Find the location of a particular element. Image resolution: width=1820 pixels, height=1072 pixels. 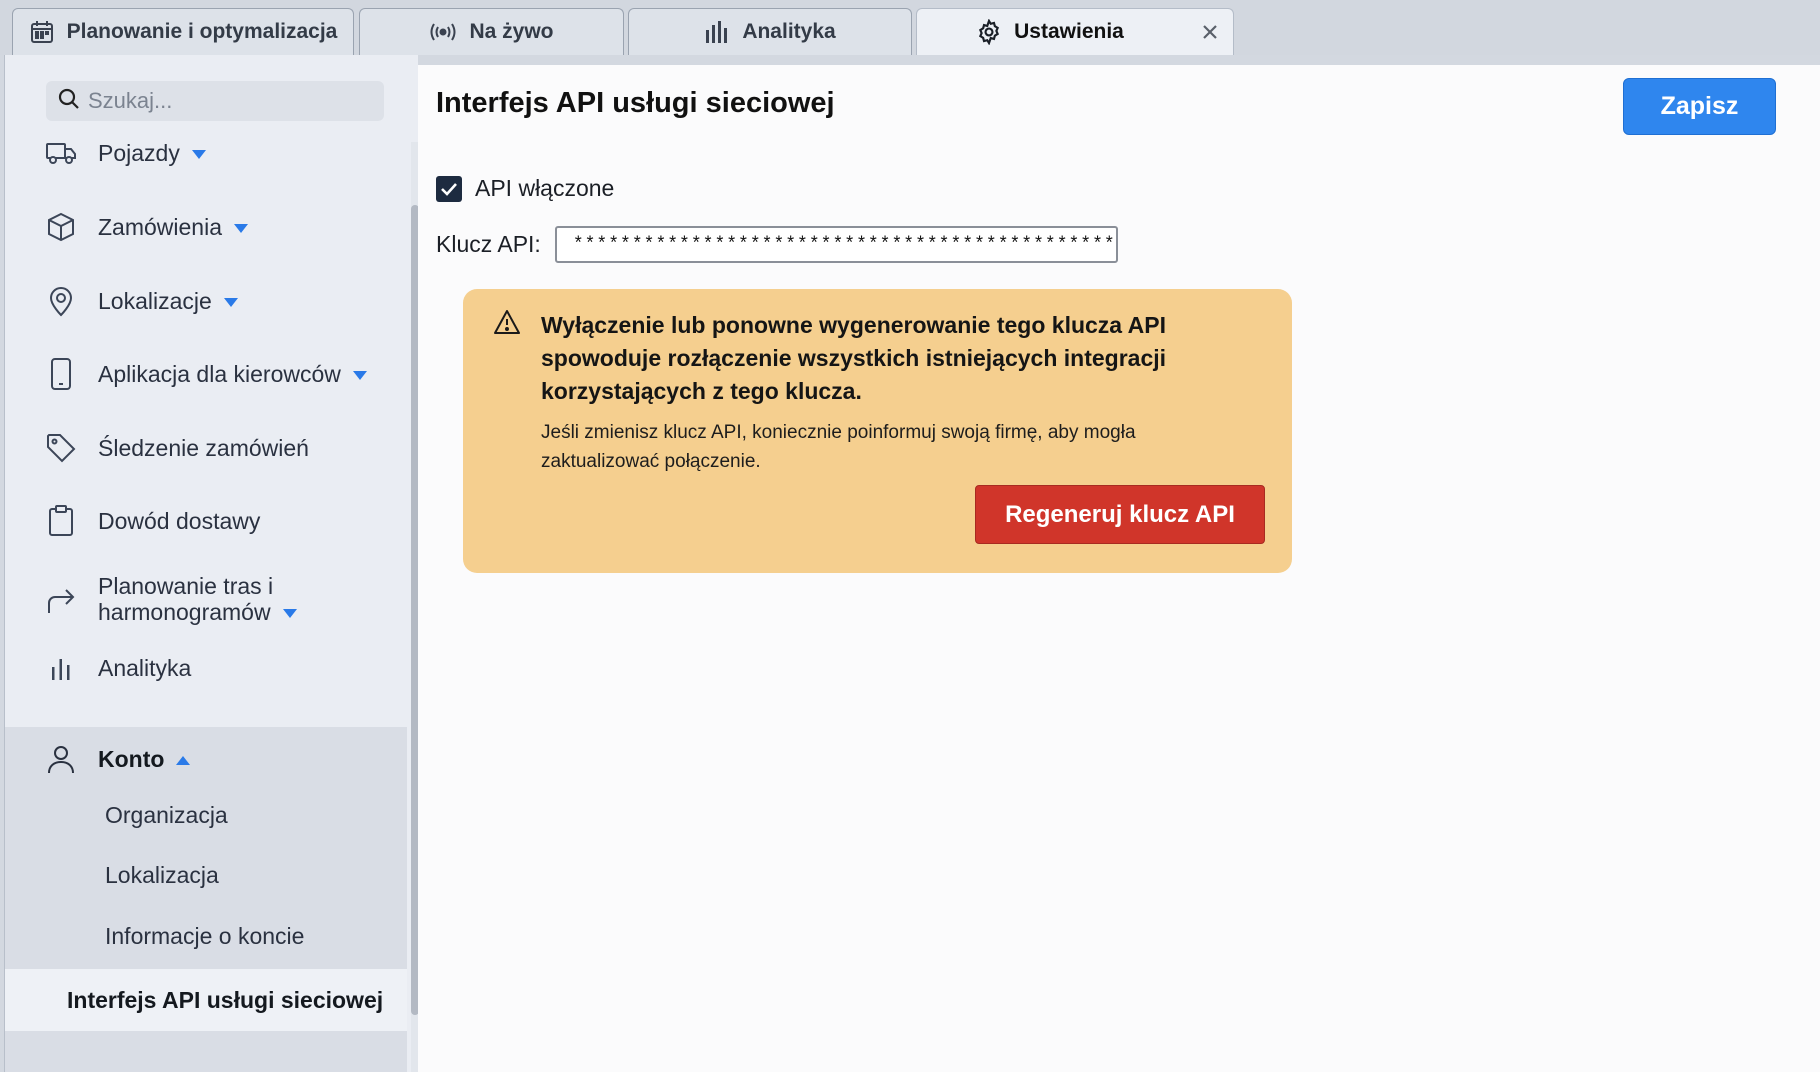

sidebar-item-account: Konto is located at coordinates (206, 759).